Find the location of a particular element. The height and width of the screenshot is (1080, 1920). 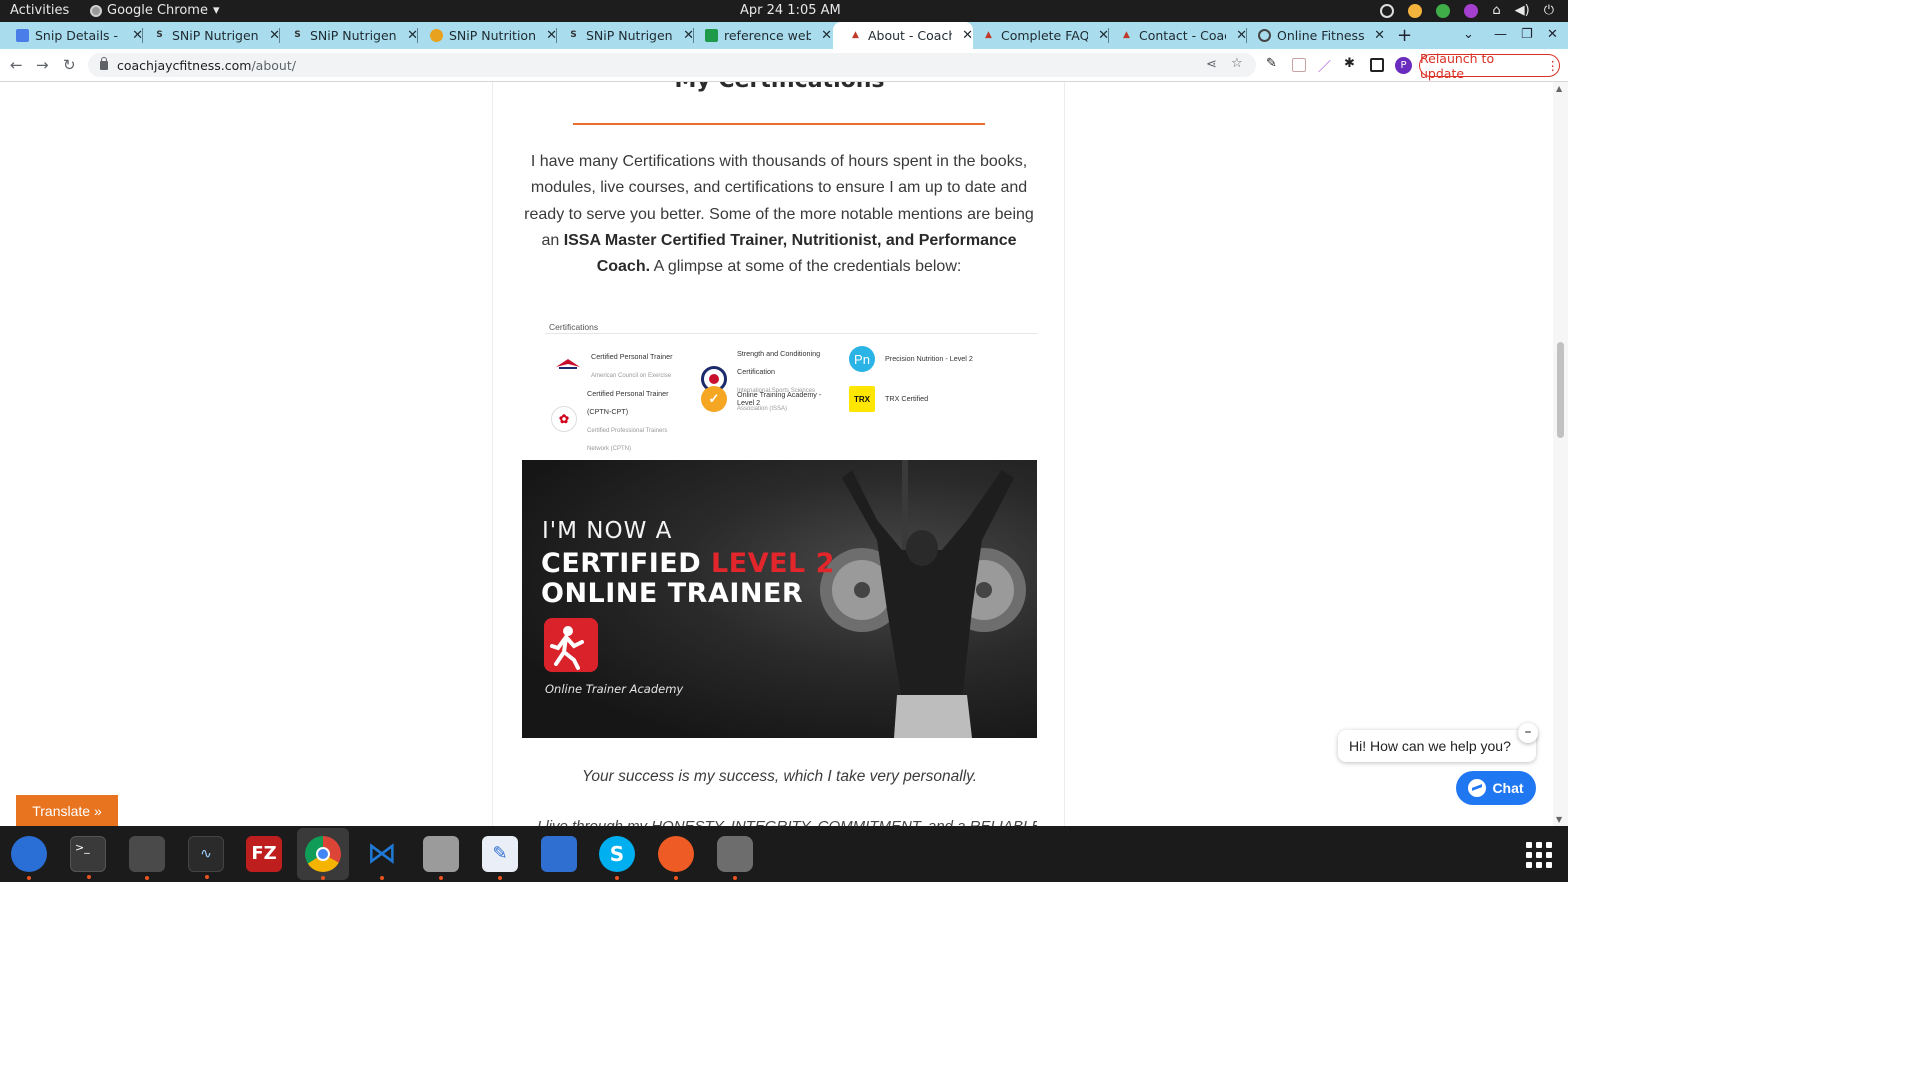

scroll-down-icon: ▼ is located at coordinates (1559, 819).